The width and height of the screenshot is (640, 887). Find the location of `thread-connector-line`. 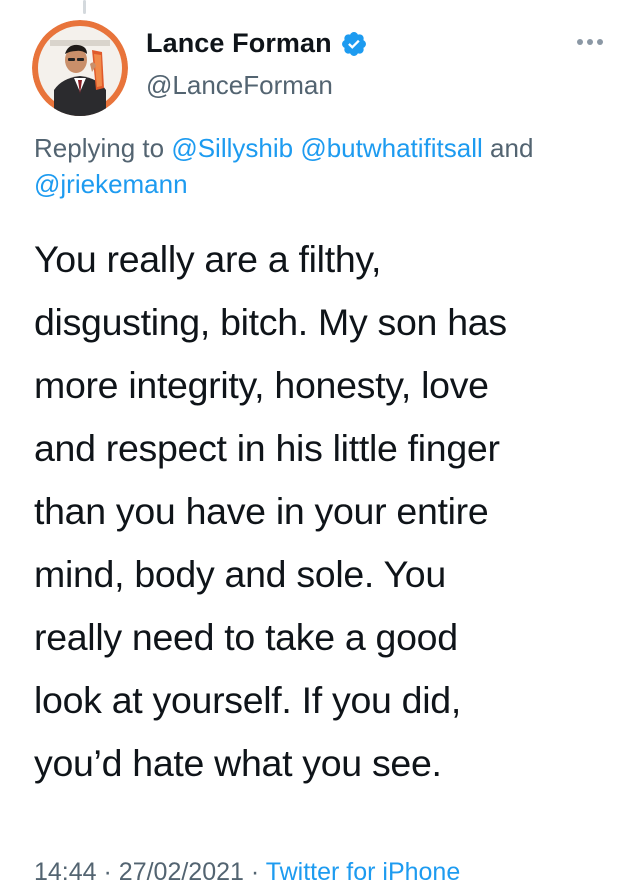

thread-connector-line is located at coordinates (84, 7).